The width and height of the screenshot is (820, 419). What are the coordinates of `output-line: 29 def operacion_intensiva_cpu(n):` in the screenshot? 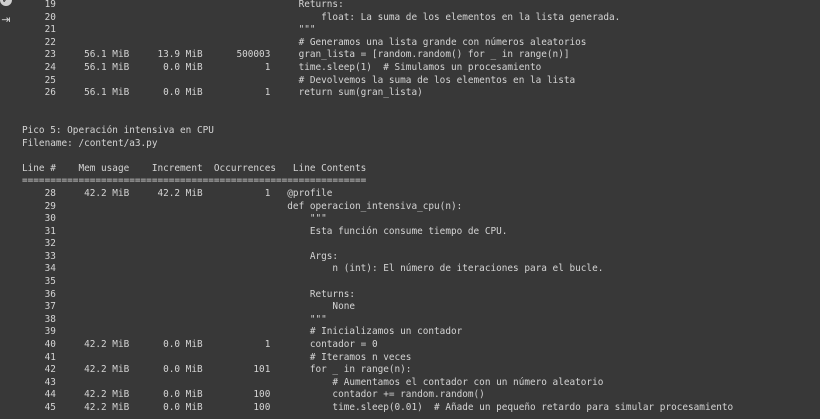 It's located at (242, 206).